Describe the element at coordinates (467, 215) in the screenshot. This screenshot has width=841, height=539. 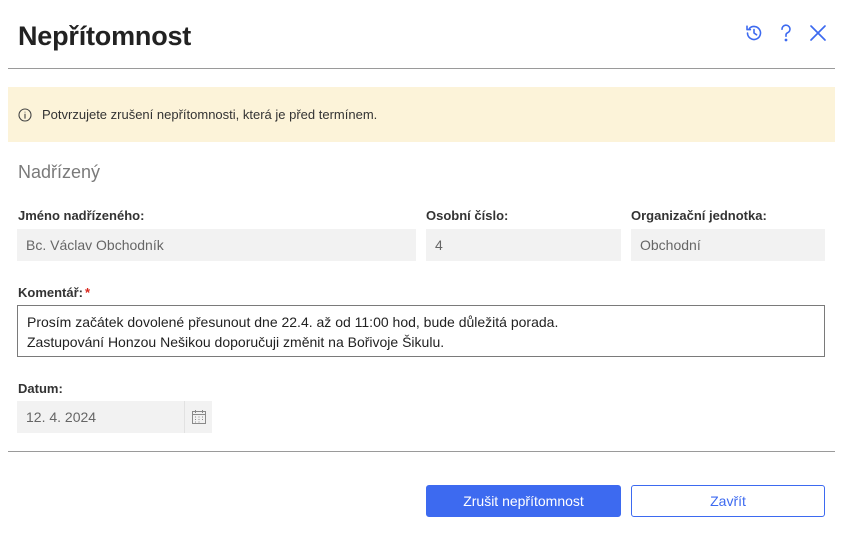
I see `personal-number-label: Osobní číslo:` at that location.